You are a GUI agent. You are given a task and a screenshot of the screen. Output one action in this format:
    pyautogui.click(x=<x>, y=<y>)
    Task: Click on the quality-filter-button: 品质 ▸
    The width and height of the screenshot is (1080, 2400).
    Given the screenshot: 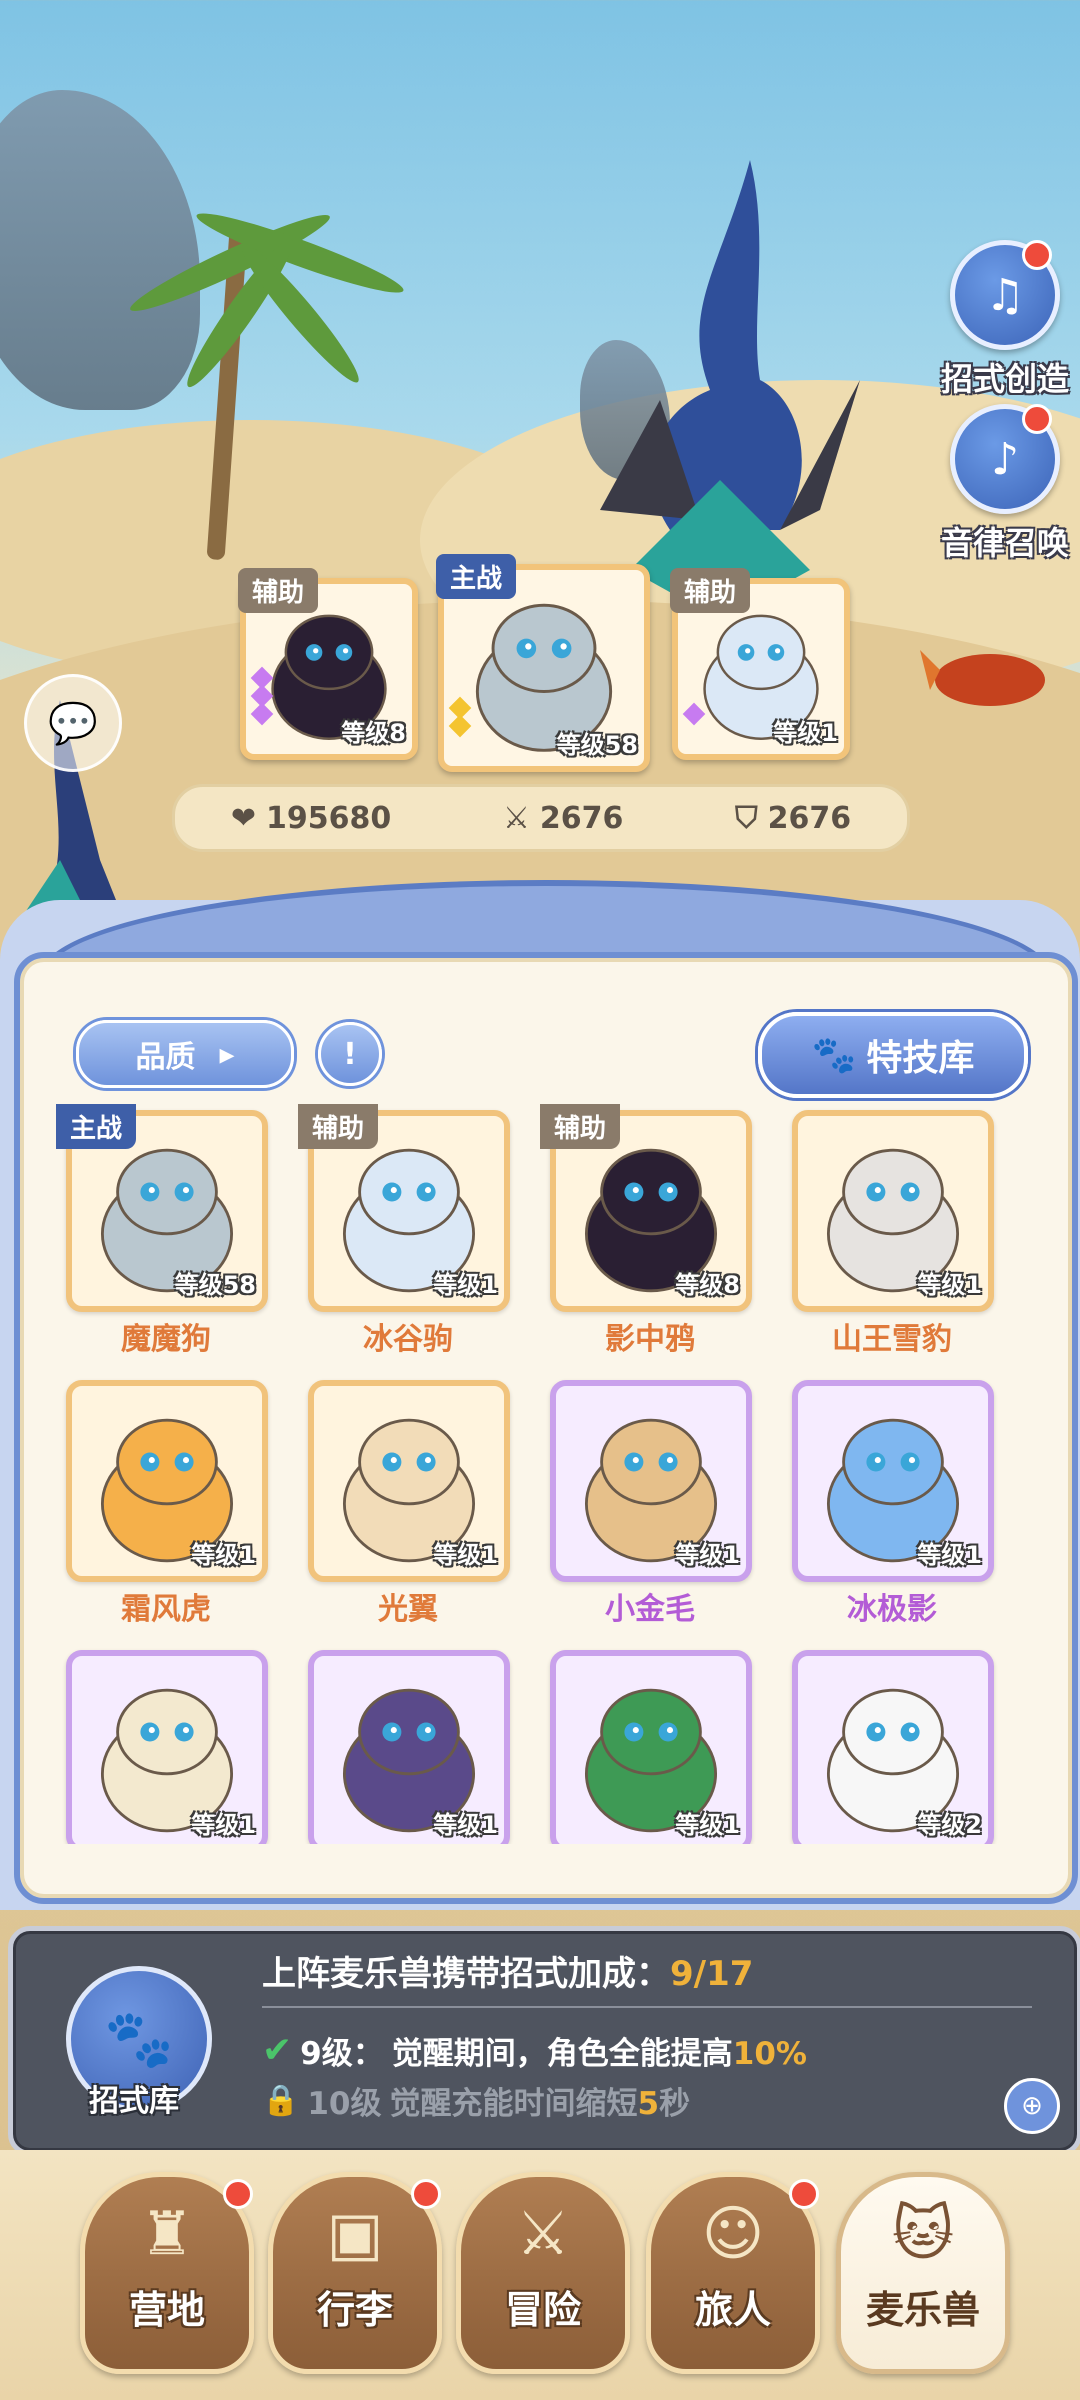 What is the action you would take?
    pyautogui.click(x=185, y=1054)
    